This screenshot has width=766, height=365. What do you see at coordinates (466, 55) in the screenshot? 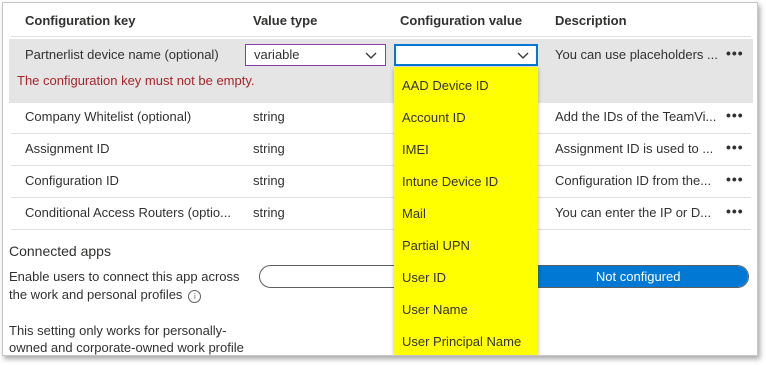
I see `config-value-select` at bounding box center [466, 55].